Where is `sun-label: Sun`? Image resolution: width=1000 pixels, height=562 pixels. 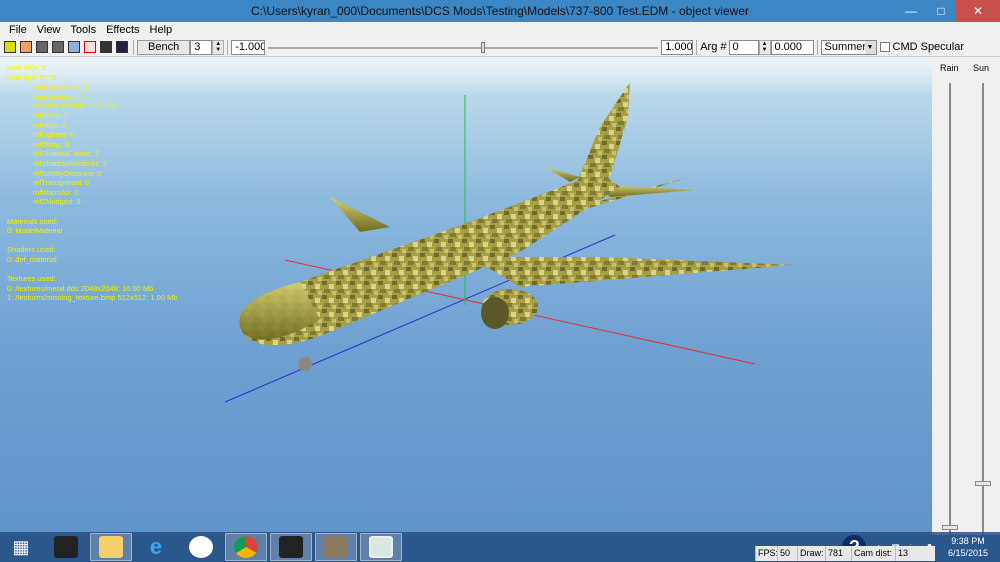
sun-label: Sun is located at coordinates (981, 68).